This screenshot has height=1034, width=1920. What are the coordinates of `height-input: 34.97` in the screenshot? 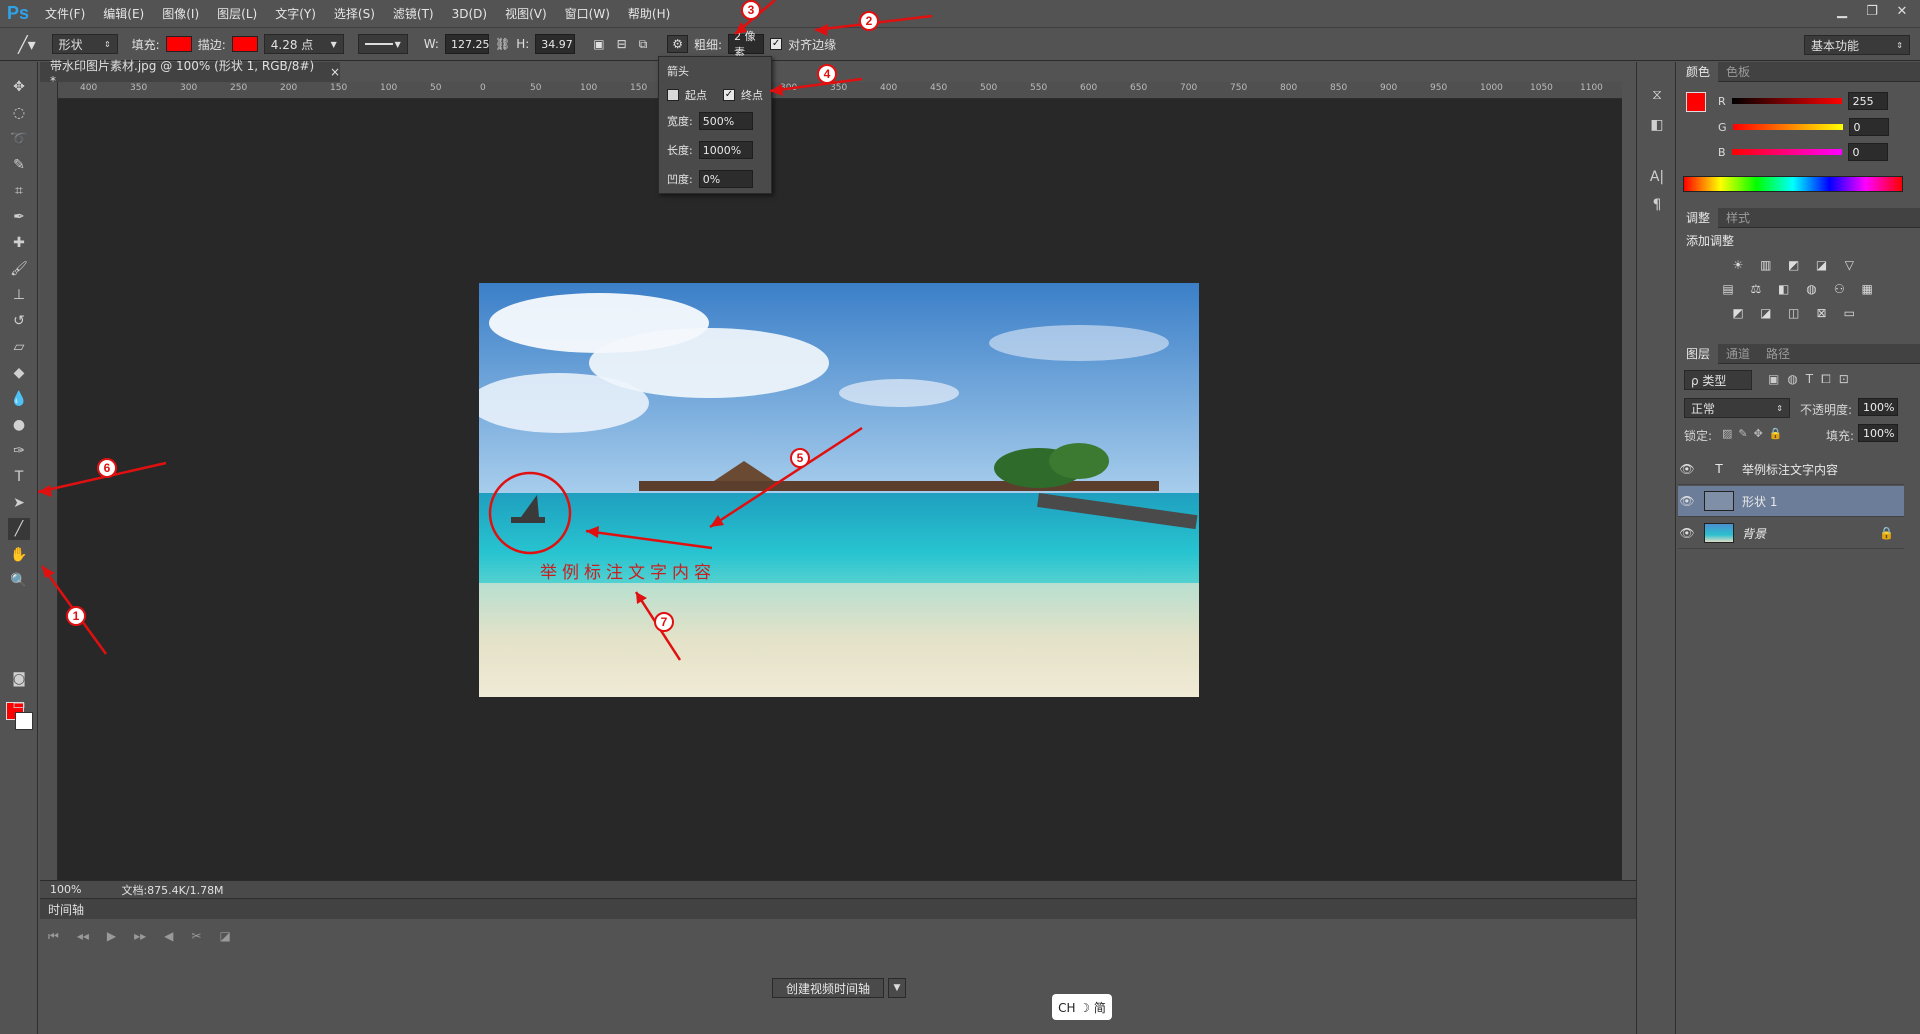 It's located at (555, 44).